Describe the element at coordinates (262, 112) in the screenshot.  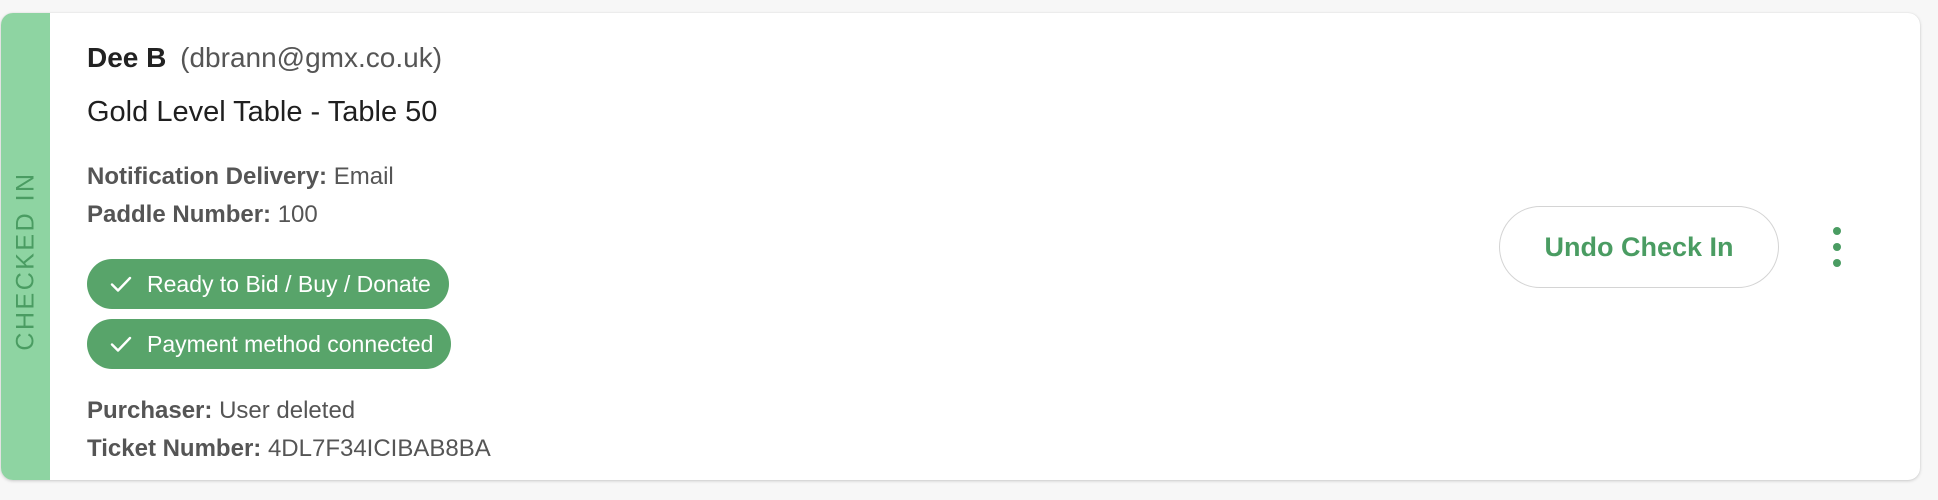
I see `ticket-title: Gold Level Table - Table 50` at that location.